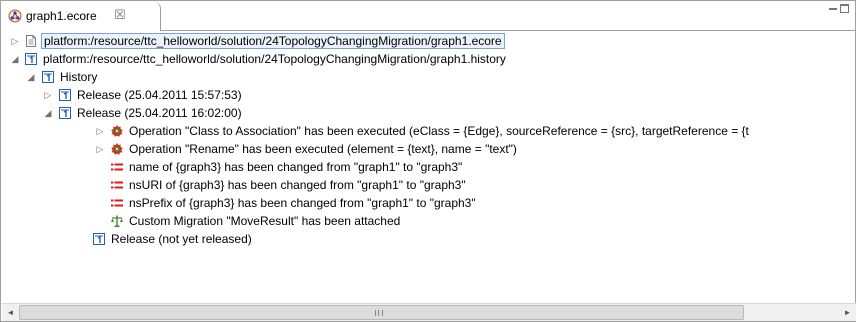 The width and height of the screenshot is (856, 322). I want to click on scrollbar-thumb, so click(381, 312).